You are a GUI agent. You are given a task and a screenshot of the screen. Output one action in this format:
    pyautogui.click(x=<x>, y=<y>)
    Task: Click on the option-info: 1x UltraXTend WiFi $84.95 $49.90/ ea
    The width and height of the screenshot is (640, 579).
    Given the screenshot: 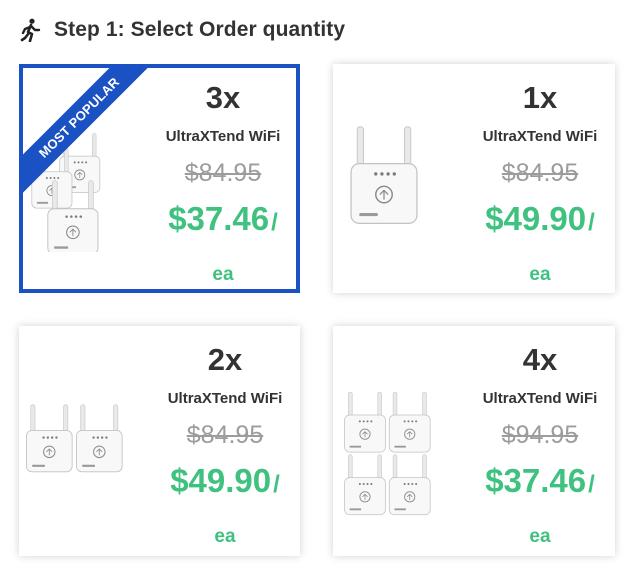 What is the action you would take?
    pyautogui.click(x=540, y=175)
    